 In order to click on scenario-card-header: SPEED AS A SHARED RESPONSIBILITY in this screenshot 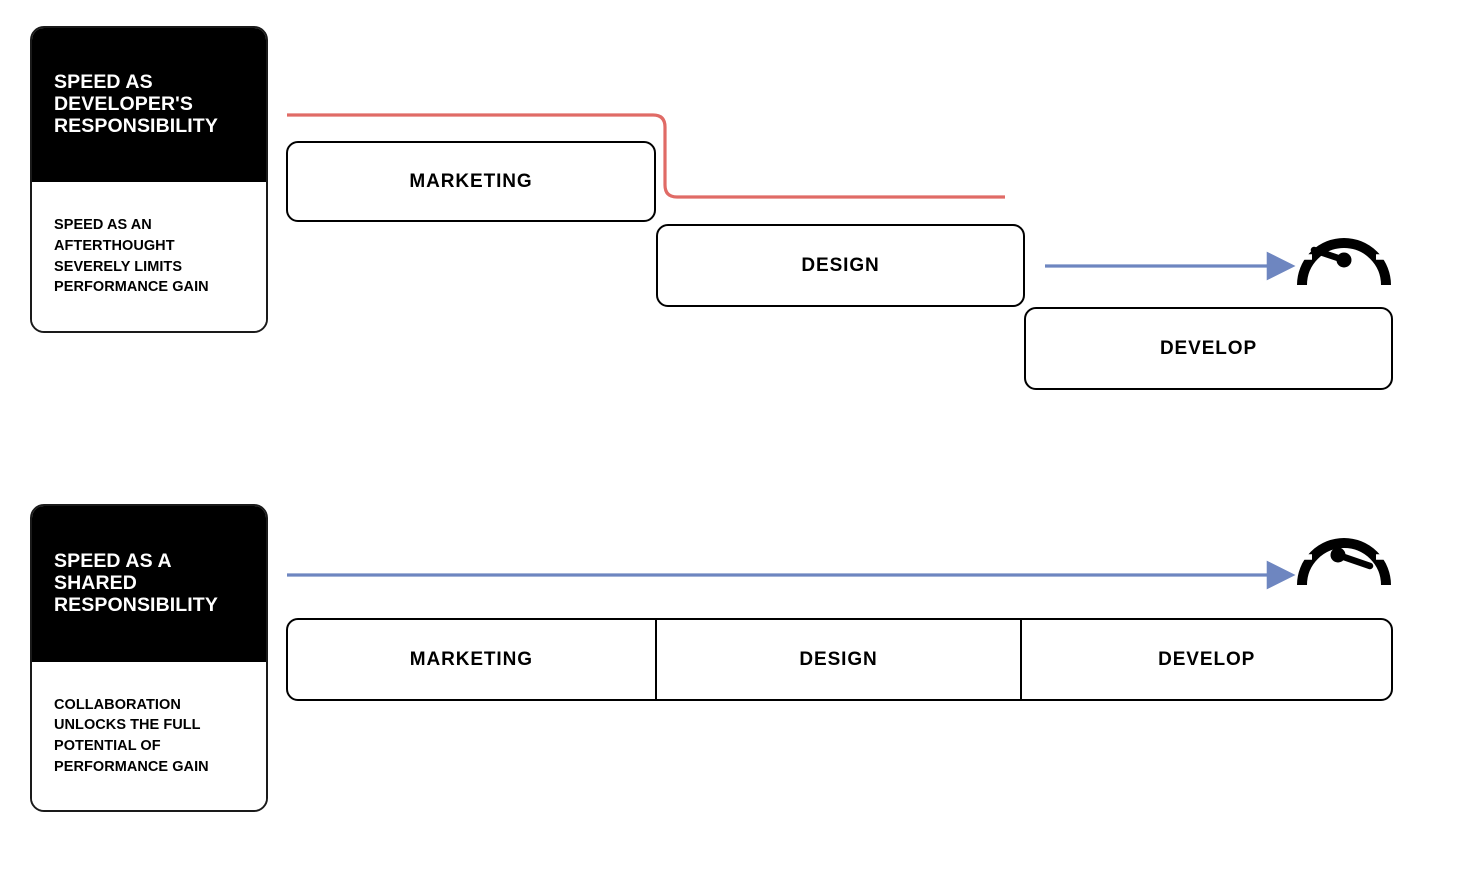, I will do `click(149, 584)`.